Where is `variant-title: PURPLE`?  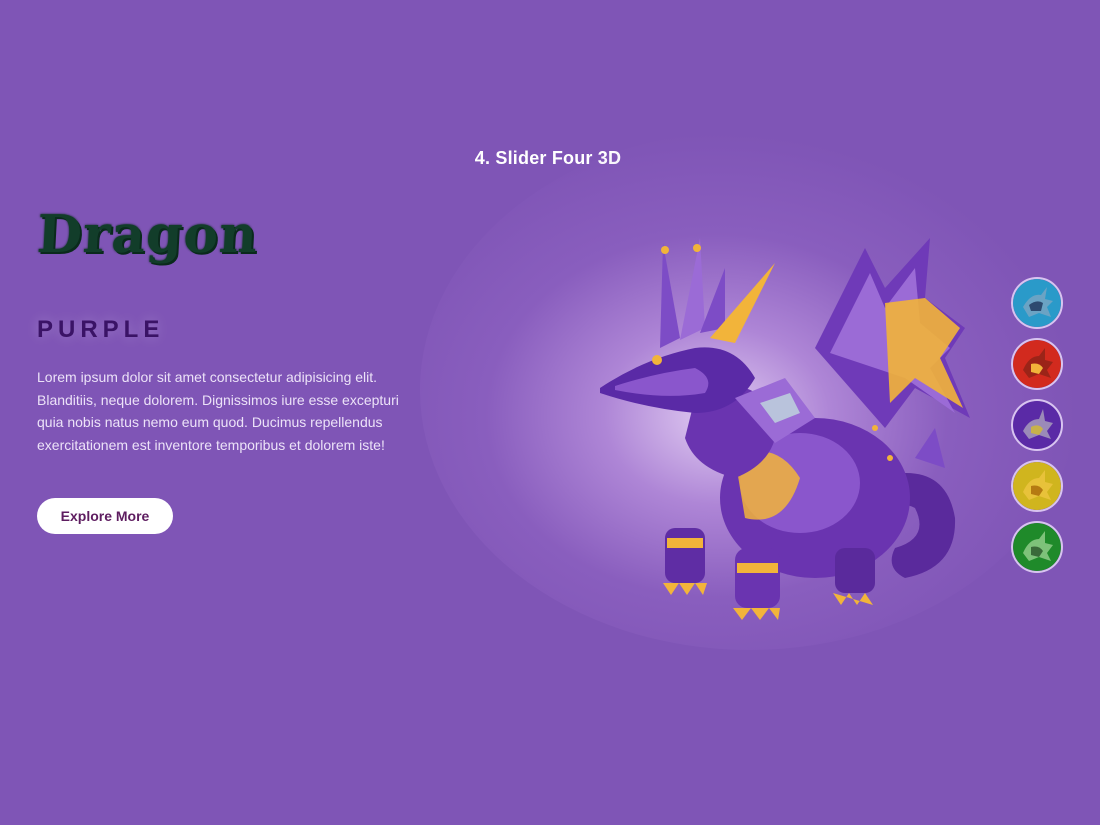 variant-title: PURPLE is located at coordinates (101, 329).